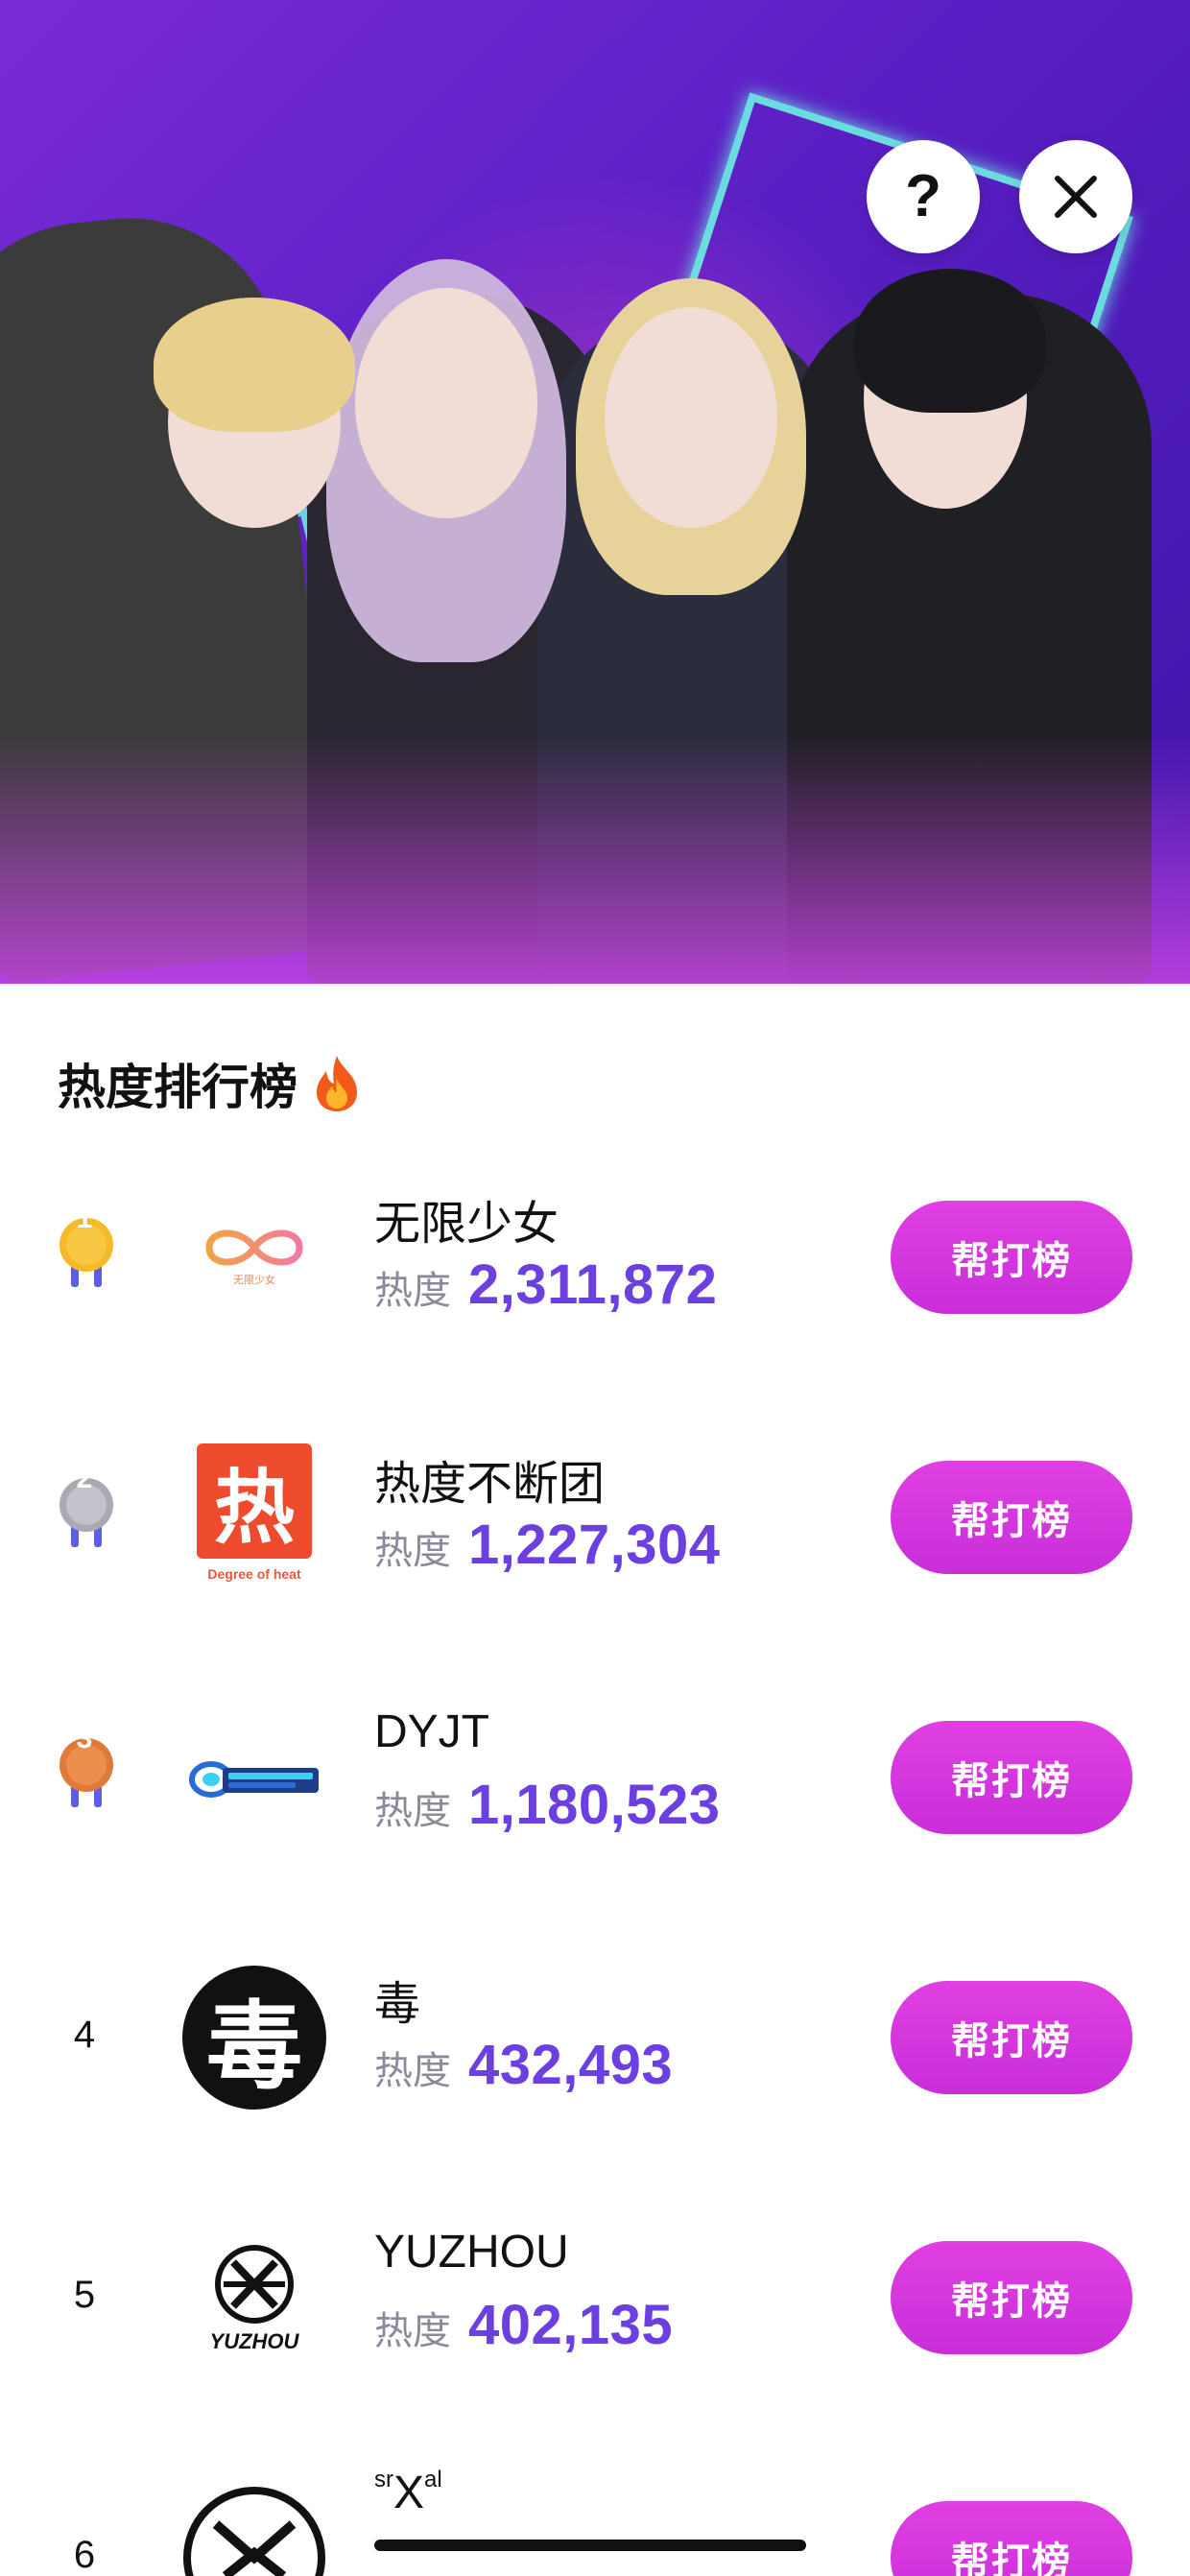 Image resolution: width=1190 pixels, height=2576 pixels. I want to click on team-logo: 无限少女, so click(254, 1257).